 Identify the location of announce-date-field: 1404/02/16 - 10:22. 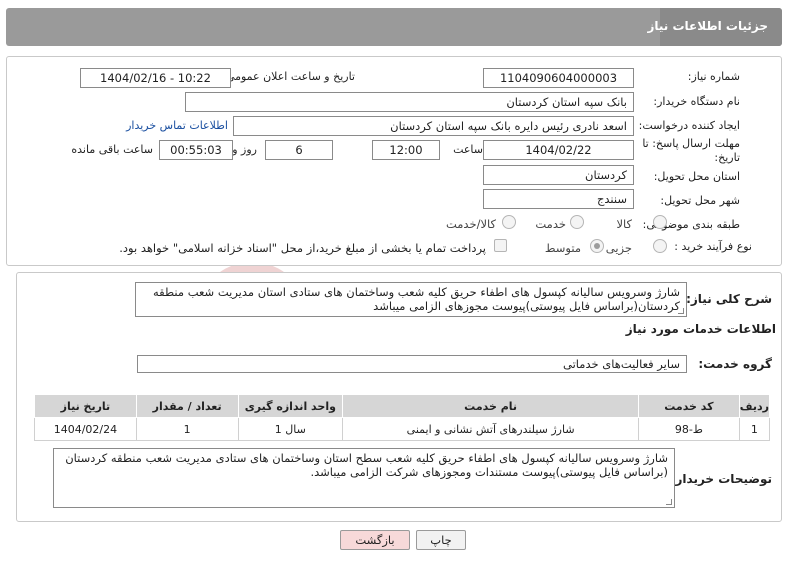
(155, 78).